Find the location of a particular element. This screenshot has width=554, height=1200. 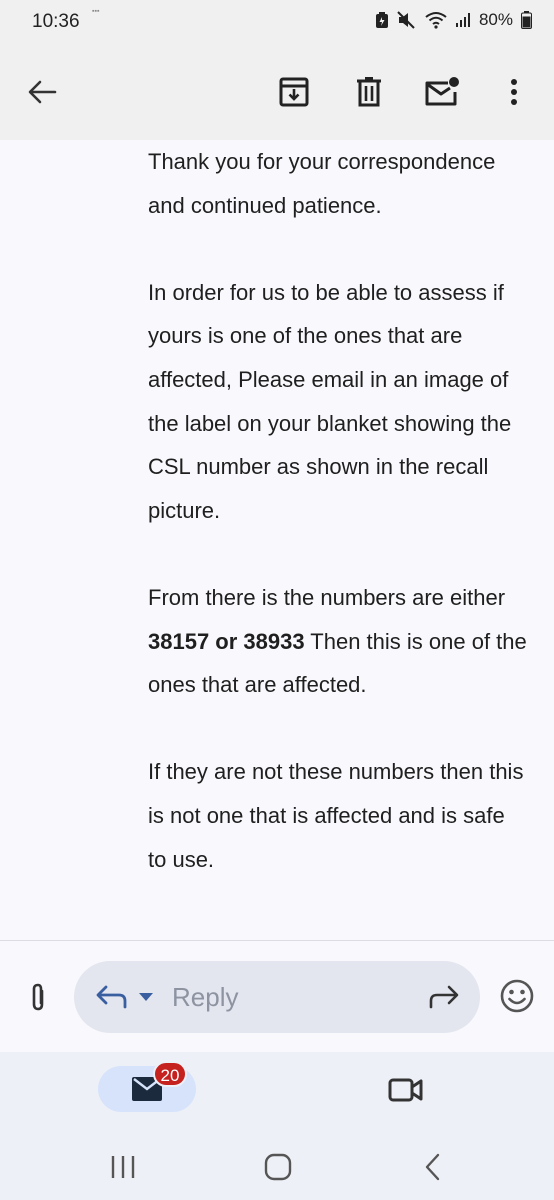

battery-percent: 80% is located at coordinates (495, 19).